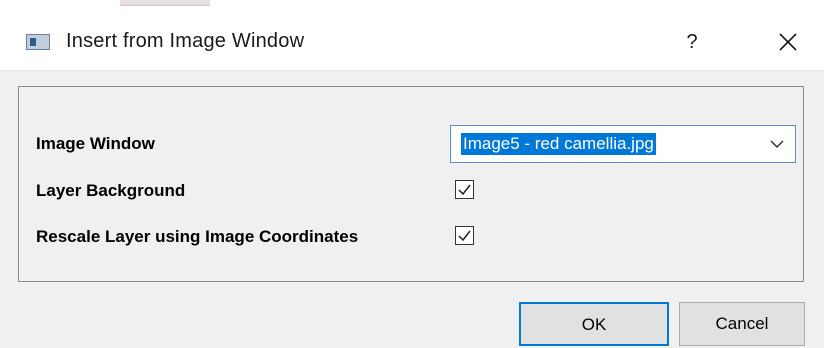 The height and width of the screenshot is (348, 824). Describe the element at coordinates (777, 144) in the screenshot. I see `chevron-down-icon` at that location.